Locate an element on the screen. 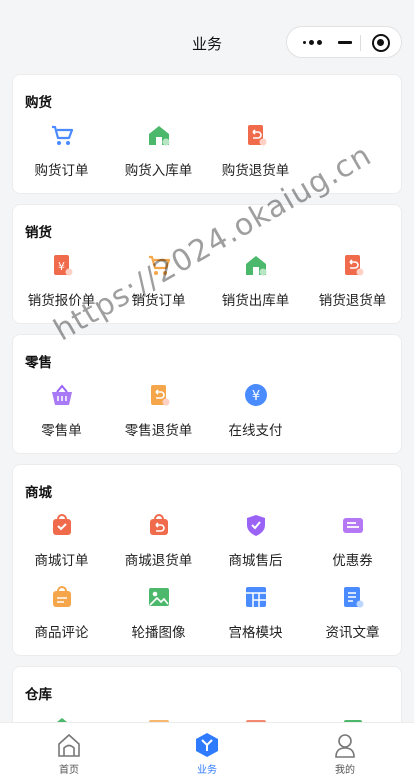 The image size is (414, 780). menu-item-label: 销货订单 is located at coordinates (158, 300).